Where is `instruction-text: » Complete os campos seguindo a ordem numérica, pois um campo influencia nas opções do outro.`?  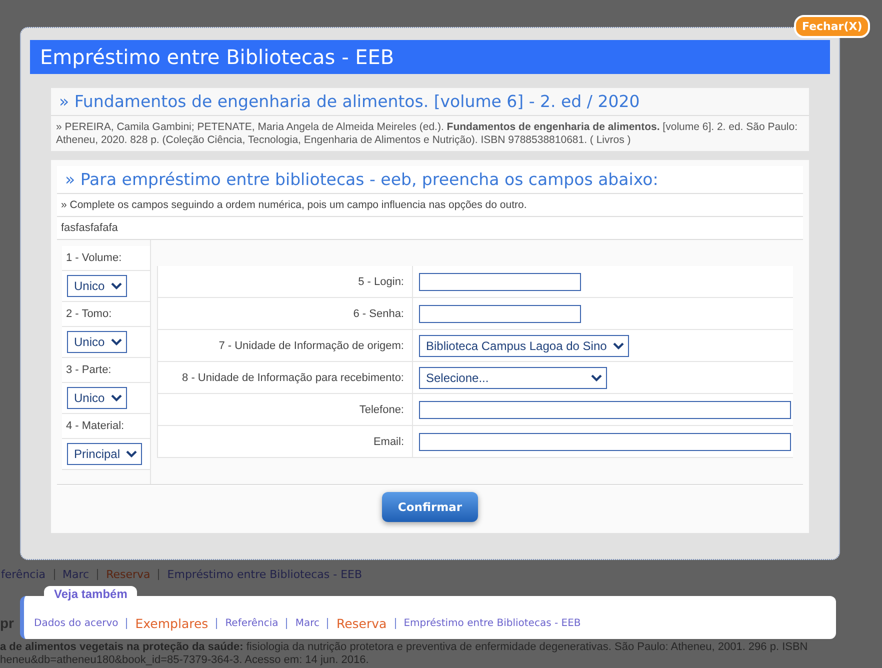 instruction-text: » Complete os campos seguindo a ordem numérica, pois um campo influencia nas opções do outro. is located at coordinates (430, 205).